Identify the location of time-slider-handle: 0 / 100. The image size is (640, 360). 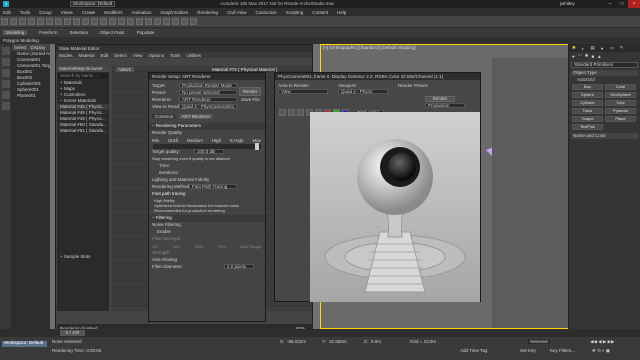
(72, 333).